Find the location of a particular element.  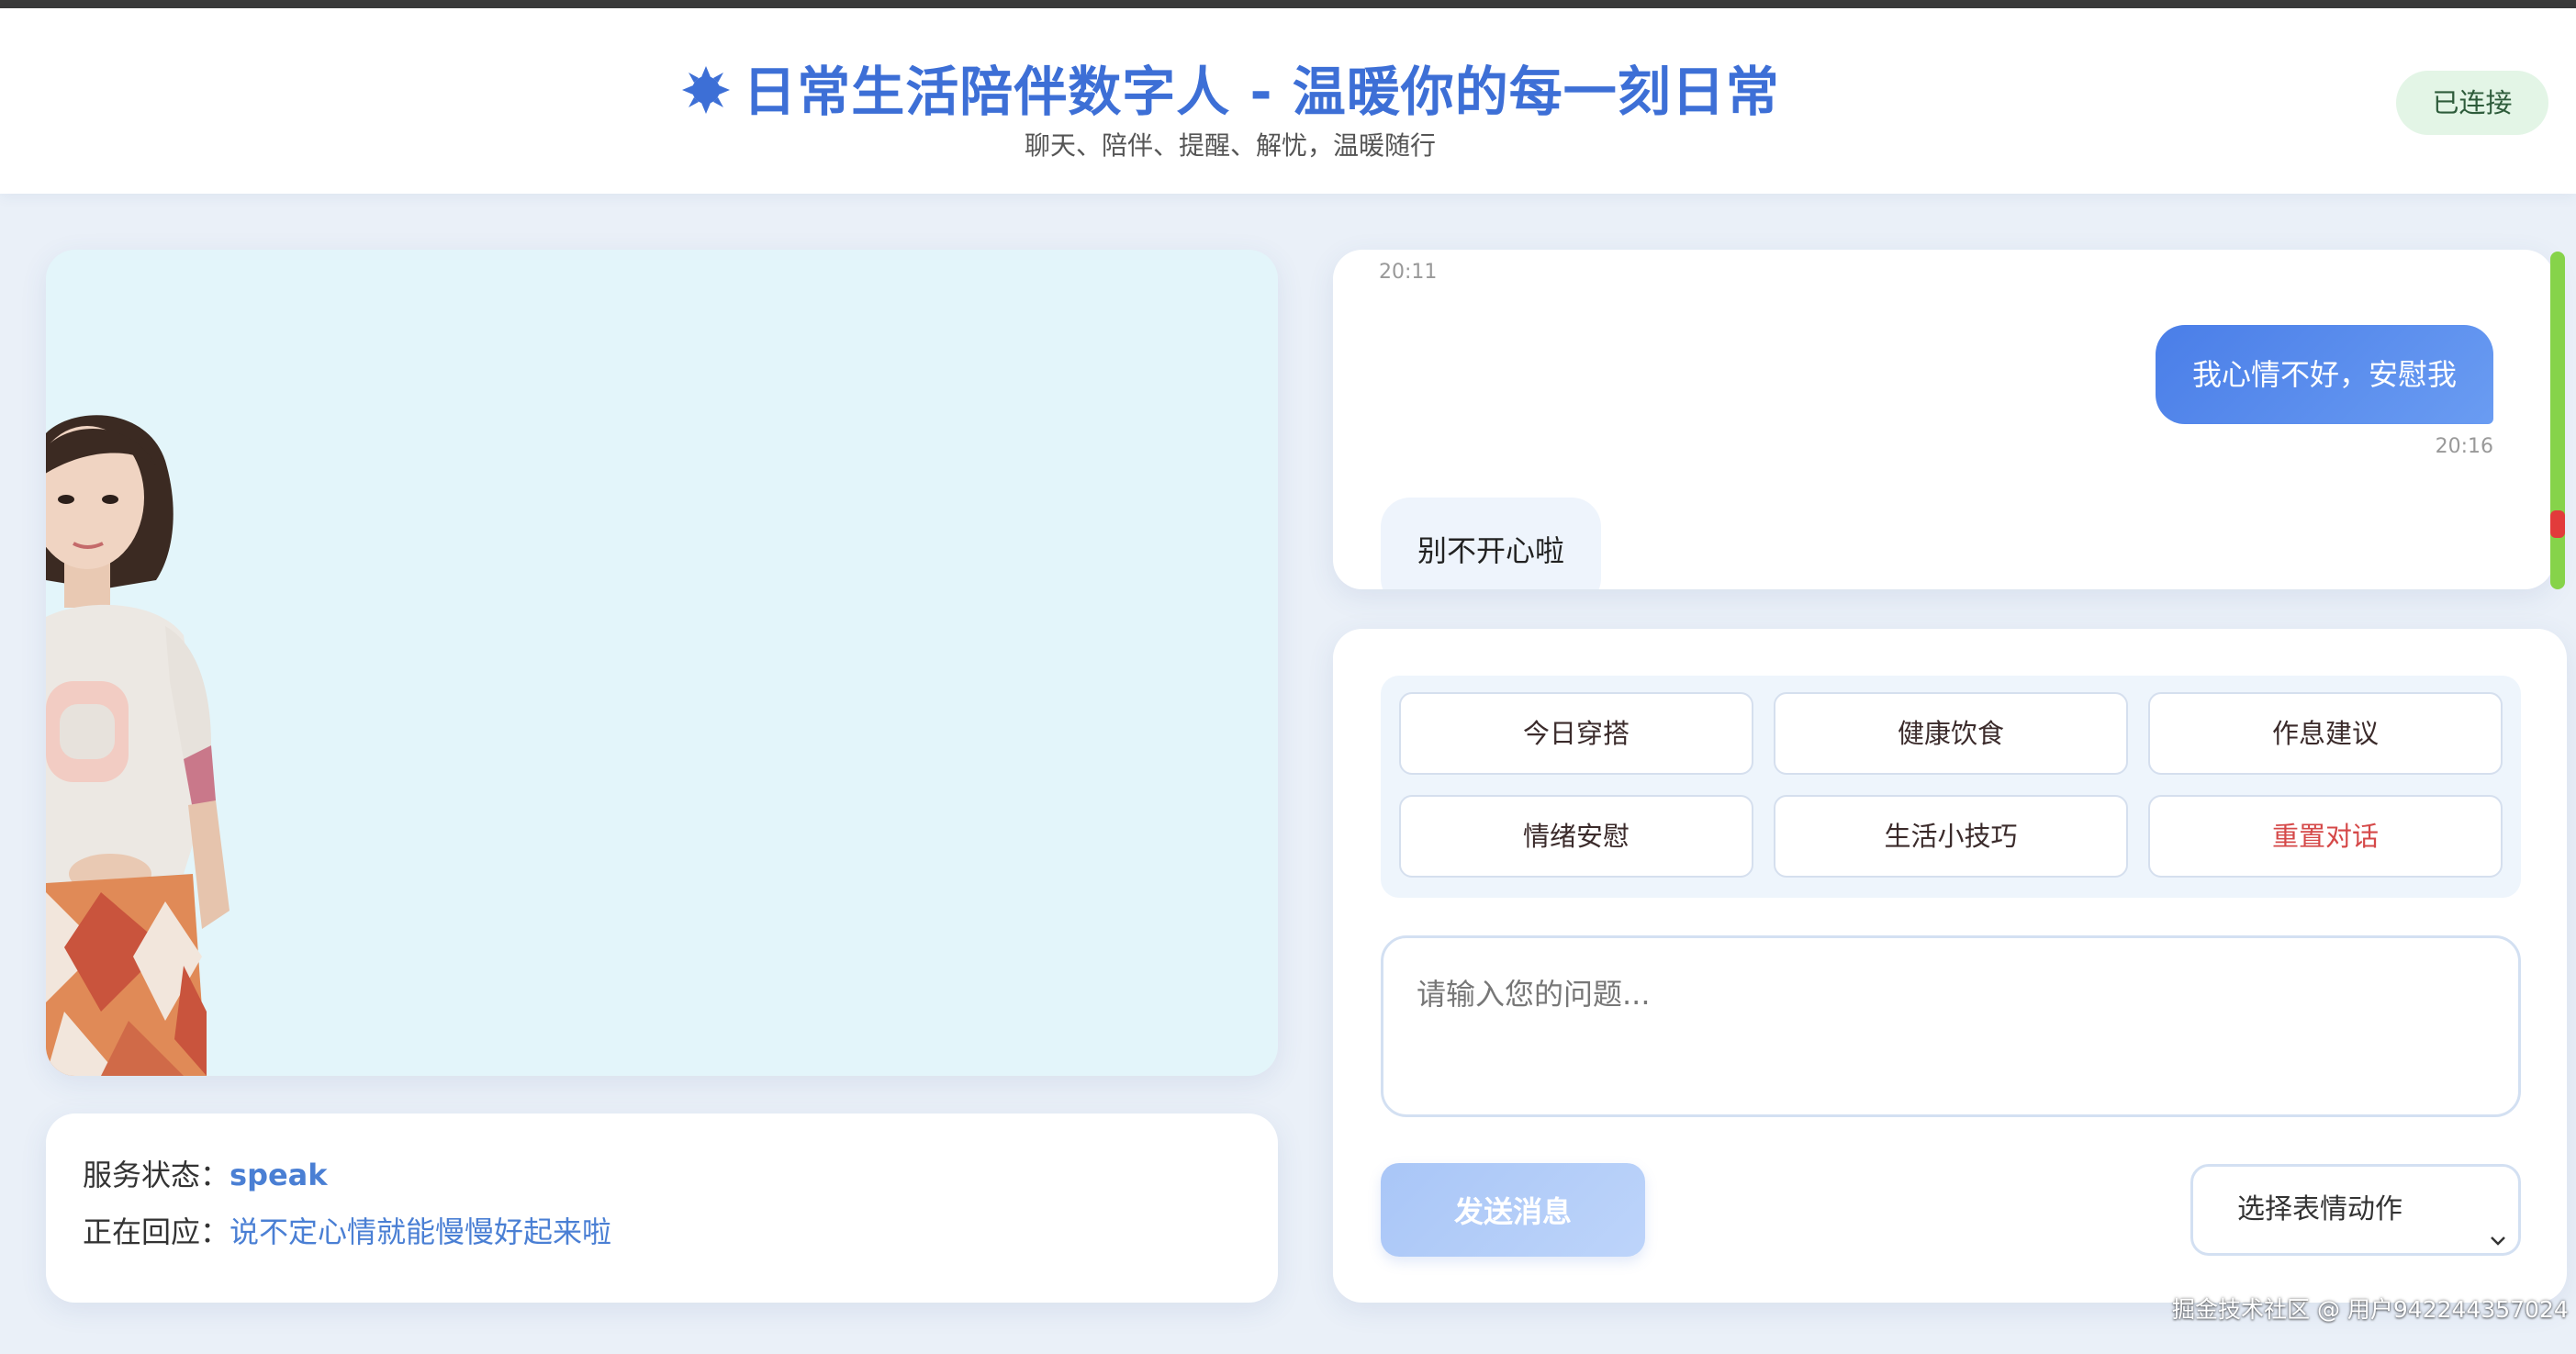

service-status-label: 服务状态： is located at coordinates (156, 1175).